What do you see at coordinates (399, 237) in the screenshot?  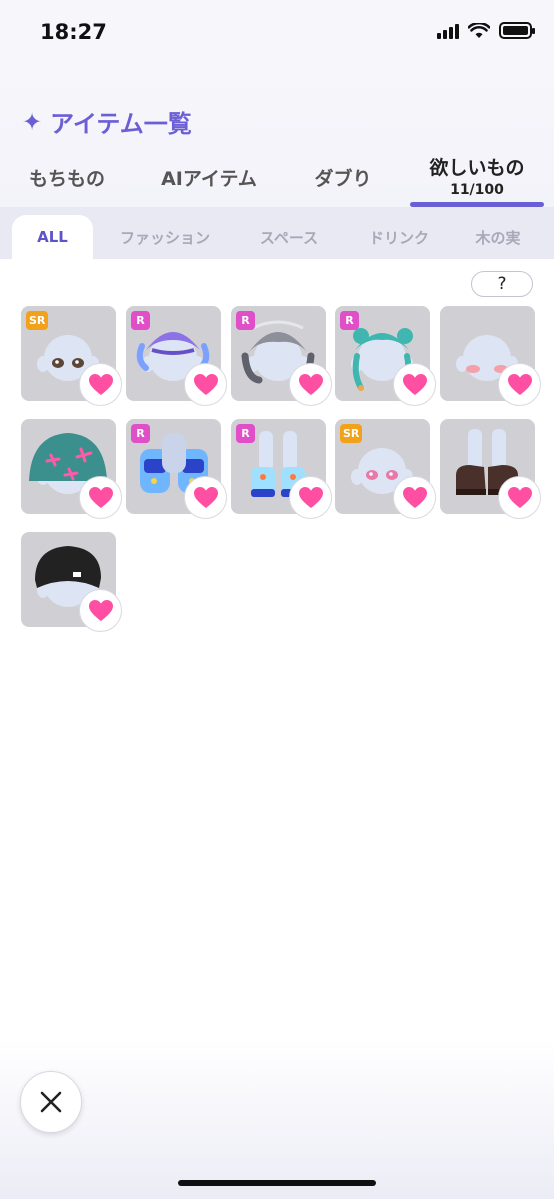 I see `category-drink: ドリンク` at bounding box center [399, 237].